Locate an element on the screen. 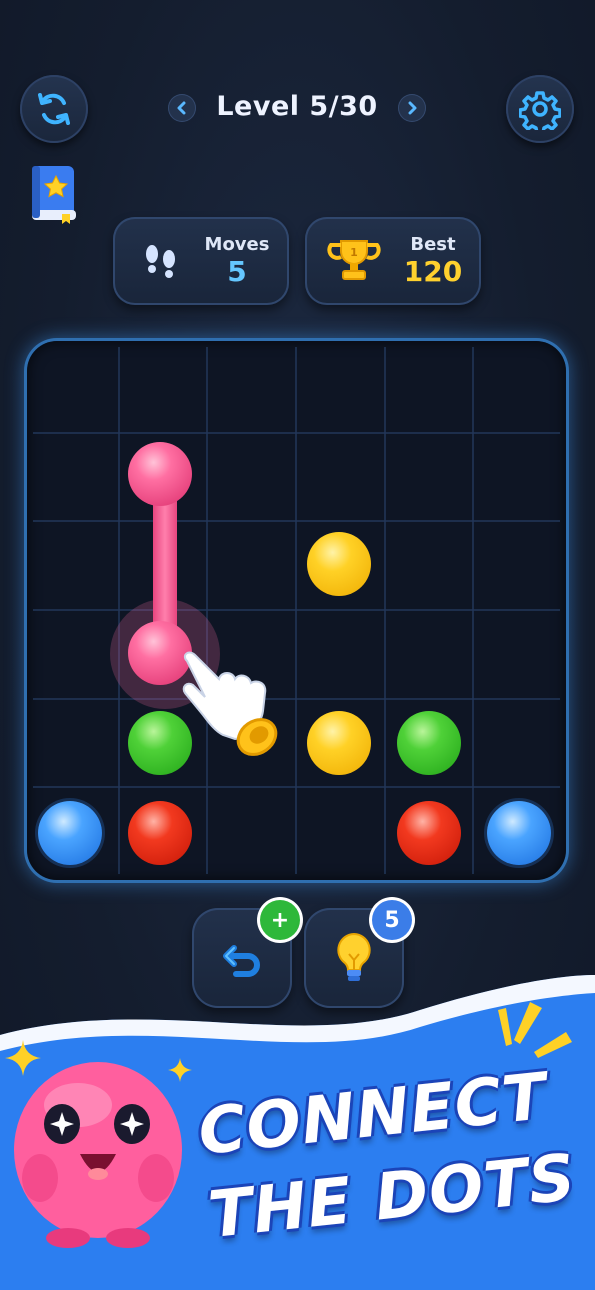 The width and height of the screenshot is (595, 1290). trophy-icon: 1 is located at coordinates (354, 260).